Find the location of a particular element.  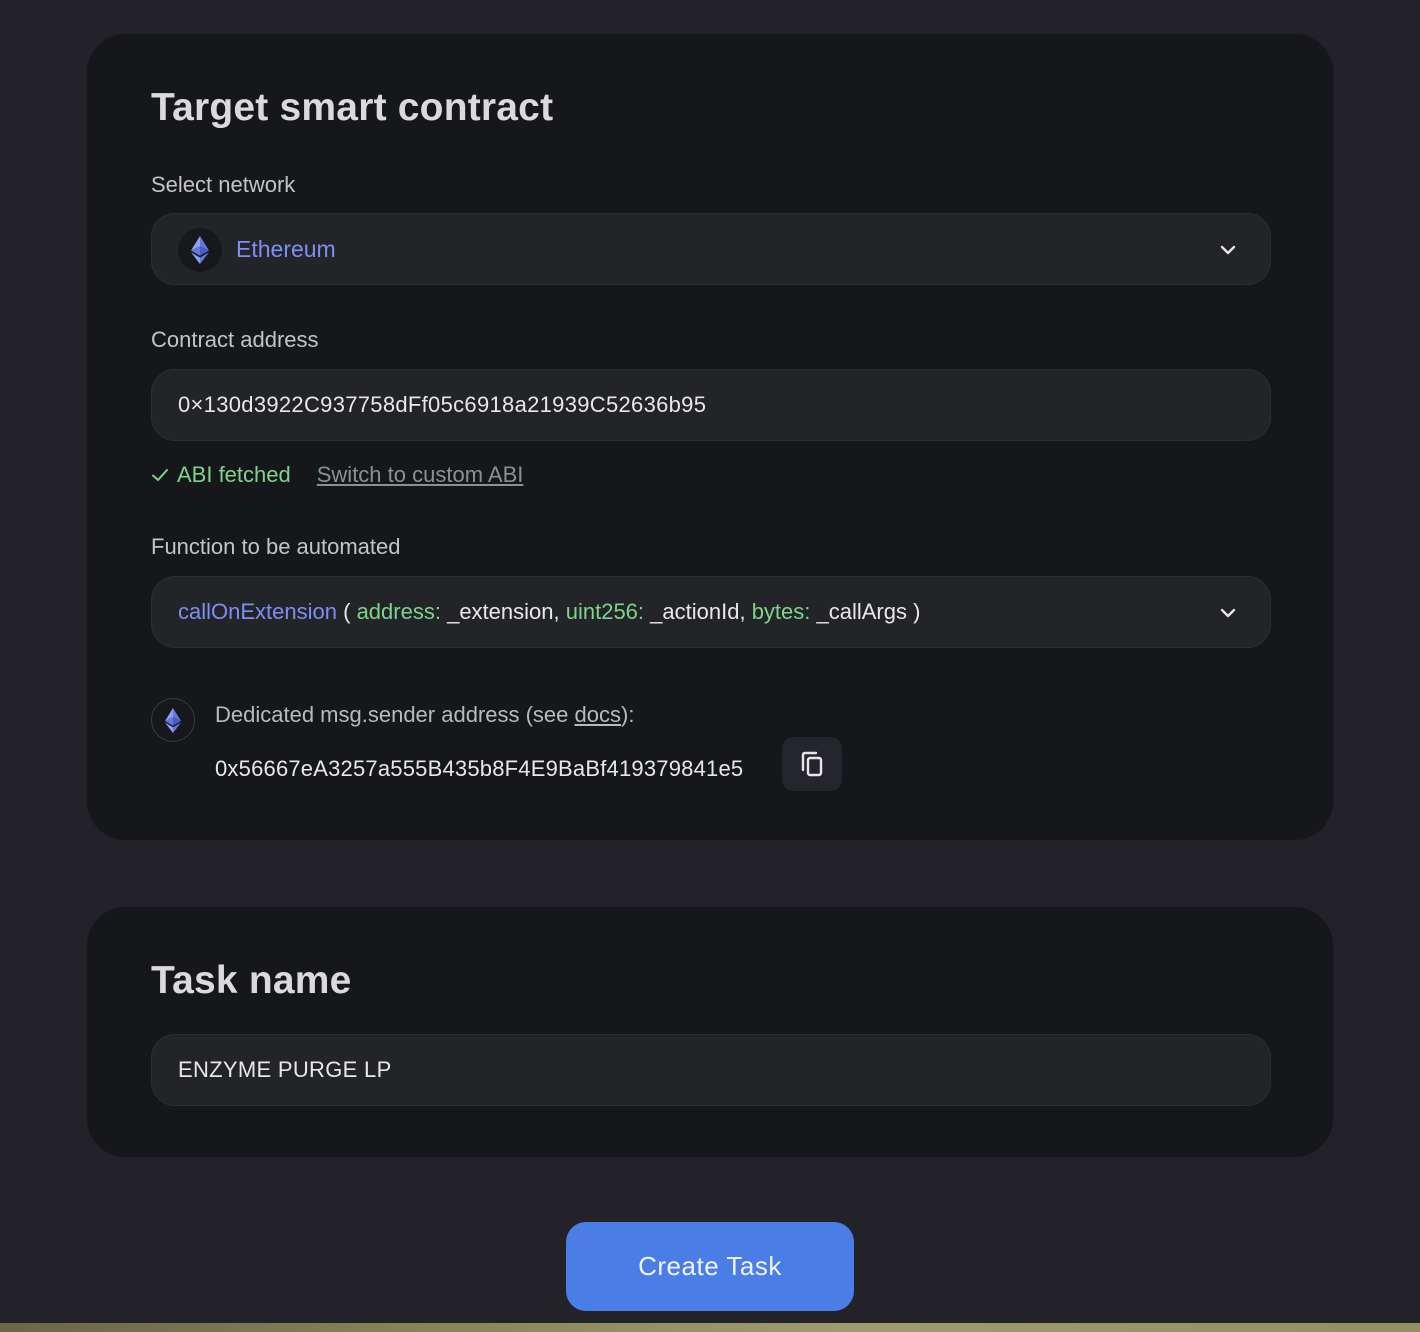

abi-status-text: ABI fetched is located at coordinates (234, 474).